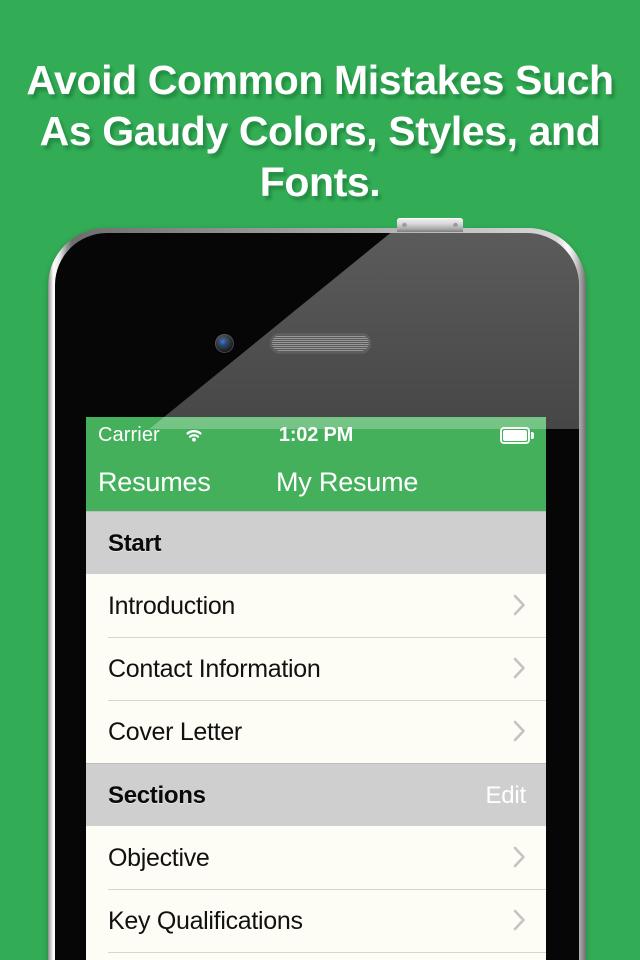 The width and height of the screenshot is (640, 960). What do you see at coordinates (316, 857) in the screenshot?
I see `list-item: Objective` at bounding box center [316, 857].